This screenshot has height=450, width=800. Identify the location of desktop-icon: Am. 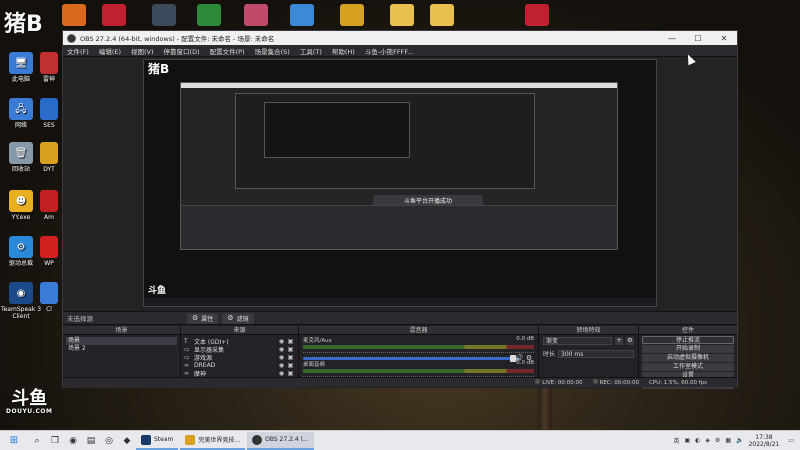
(49, 205).